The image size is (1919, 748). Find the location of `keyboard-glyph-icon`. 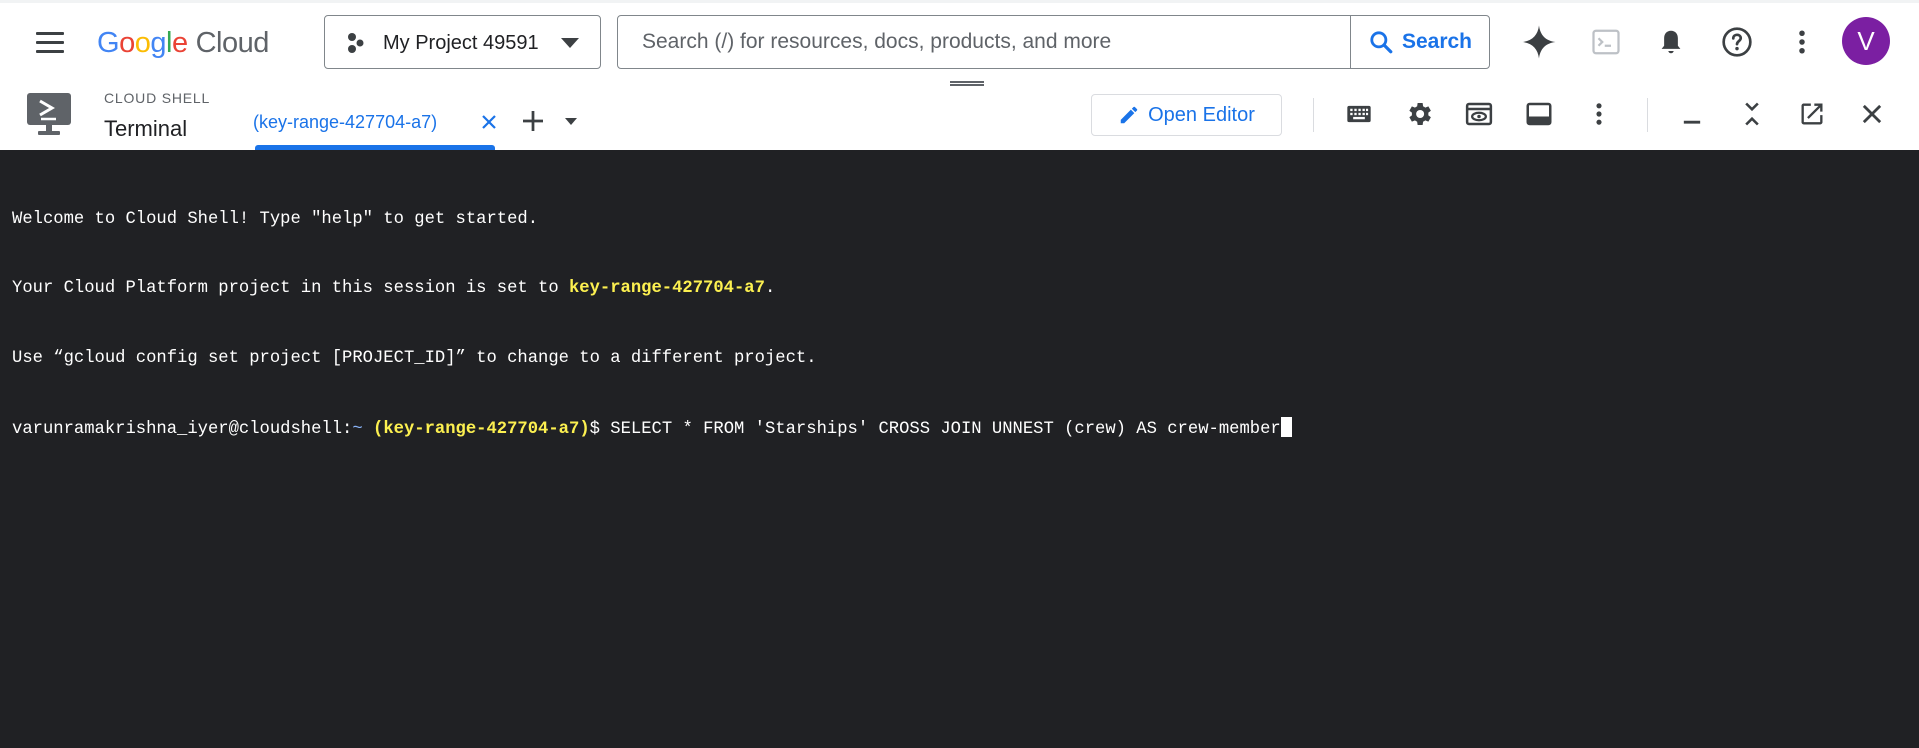

keyboard-glyph-icon is located at coordinates (1359, 114).